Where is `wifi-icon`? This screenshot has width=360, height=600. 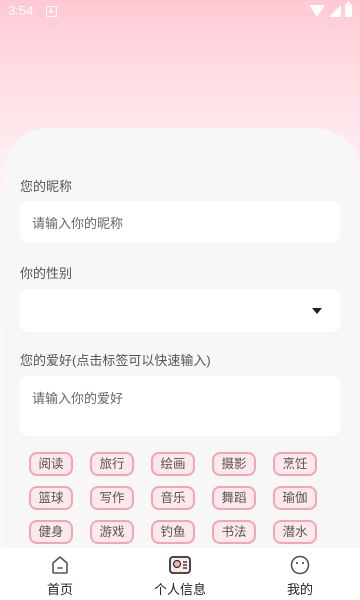 wifi-icon is located at coordinates (317, 10).